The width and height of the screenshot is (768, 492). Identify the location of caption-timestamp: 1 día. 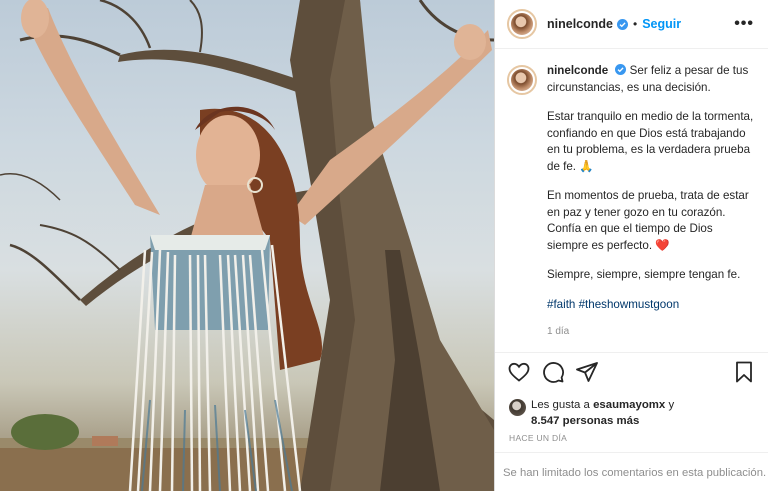
(650, 332).